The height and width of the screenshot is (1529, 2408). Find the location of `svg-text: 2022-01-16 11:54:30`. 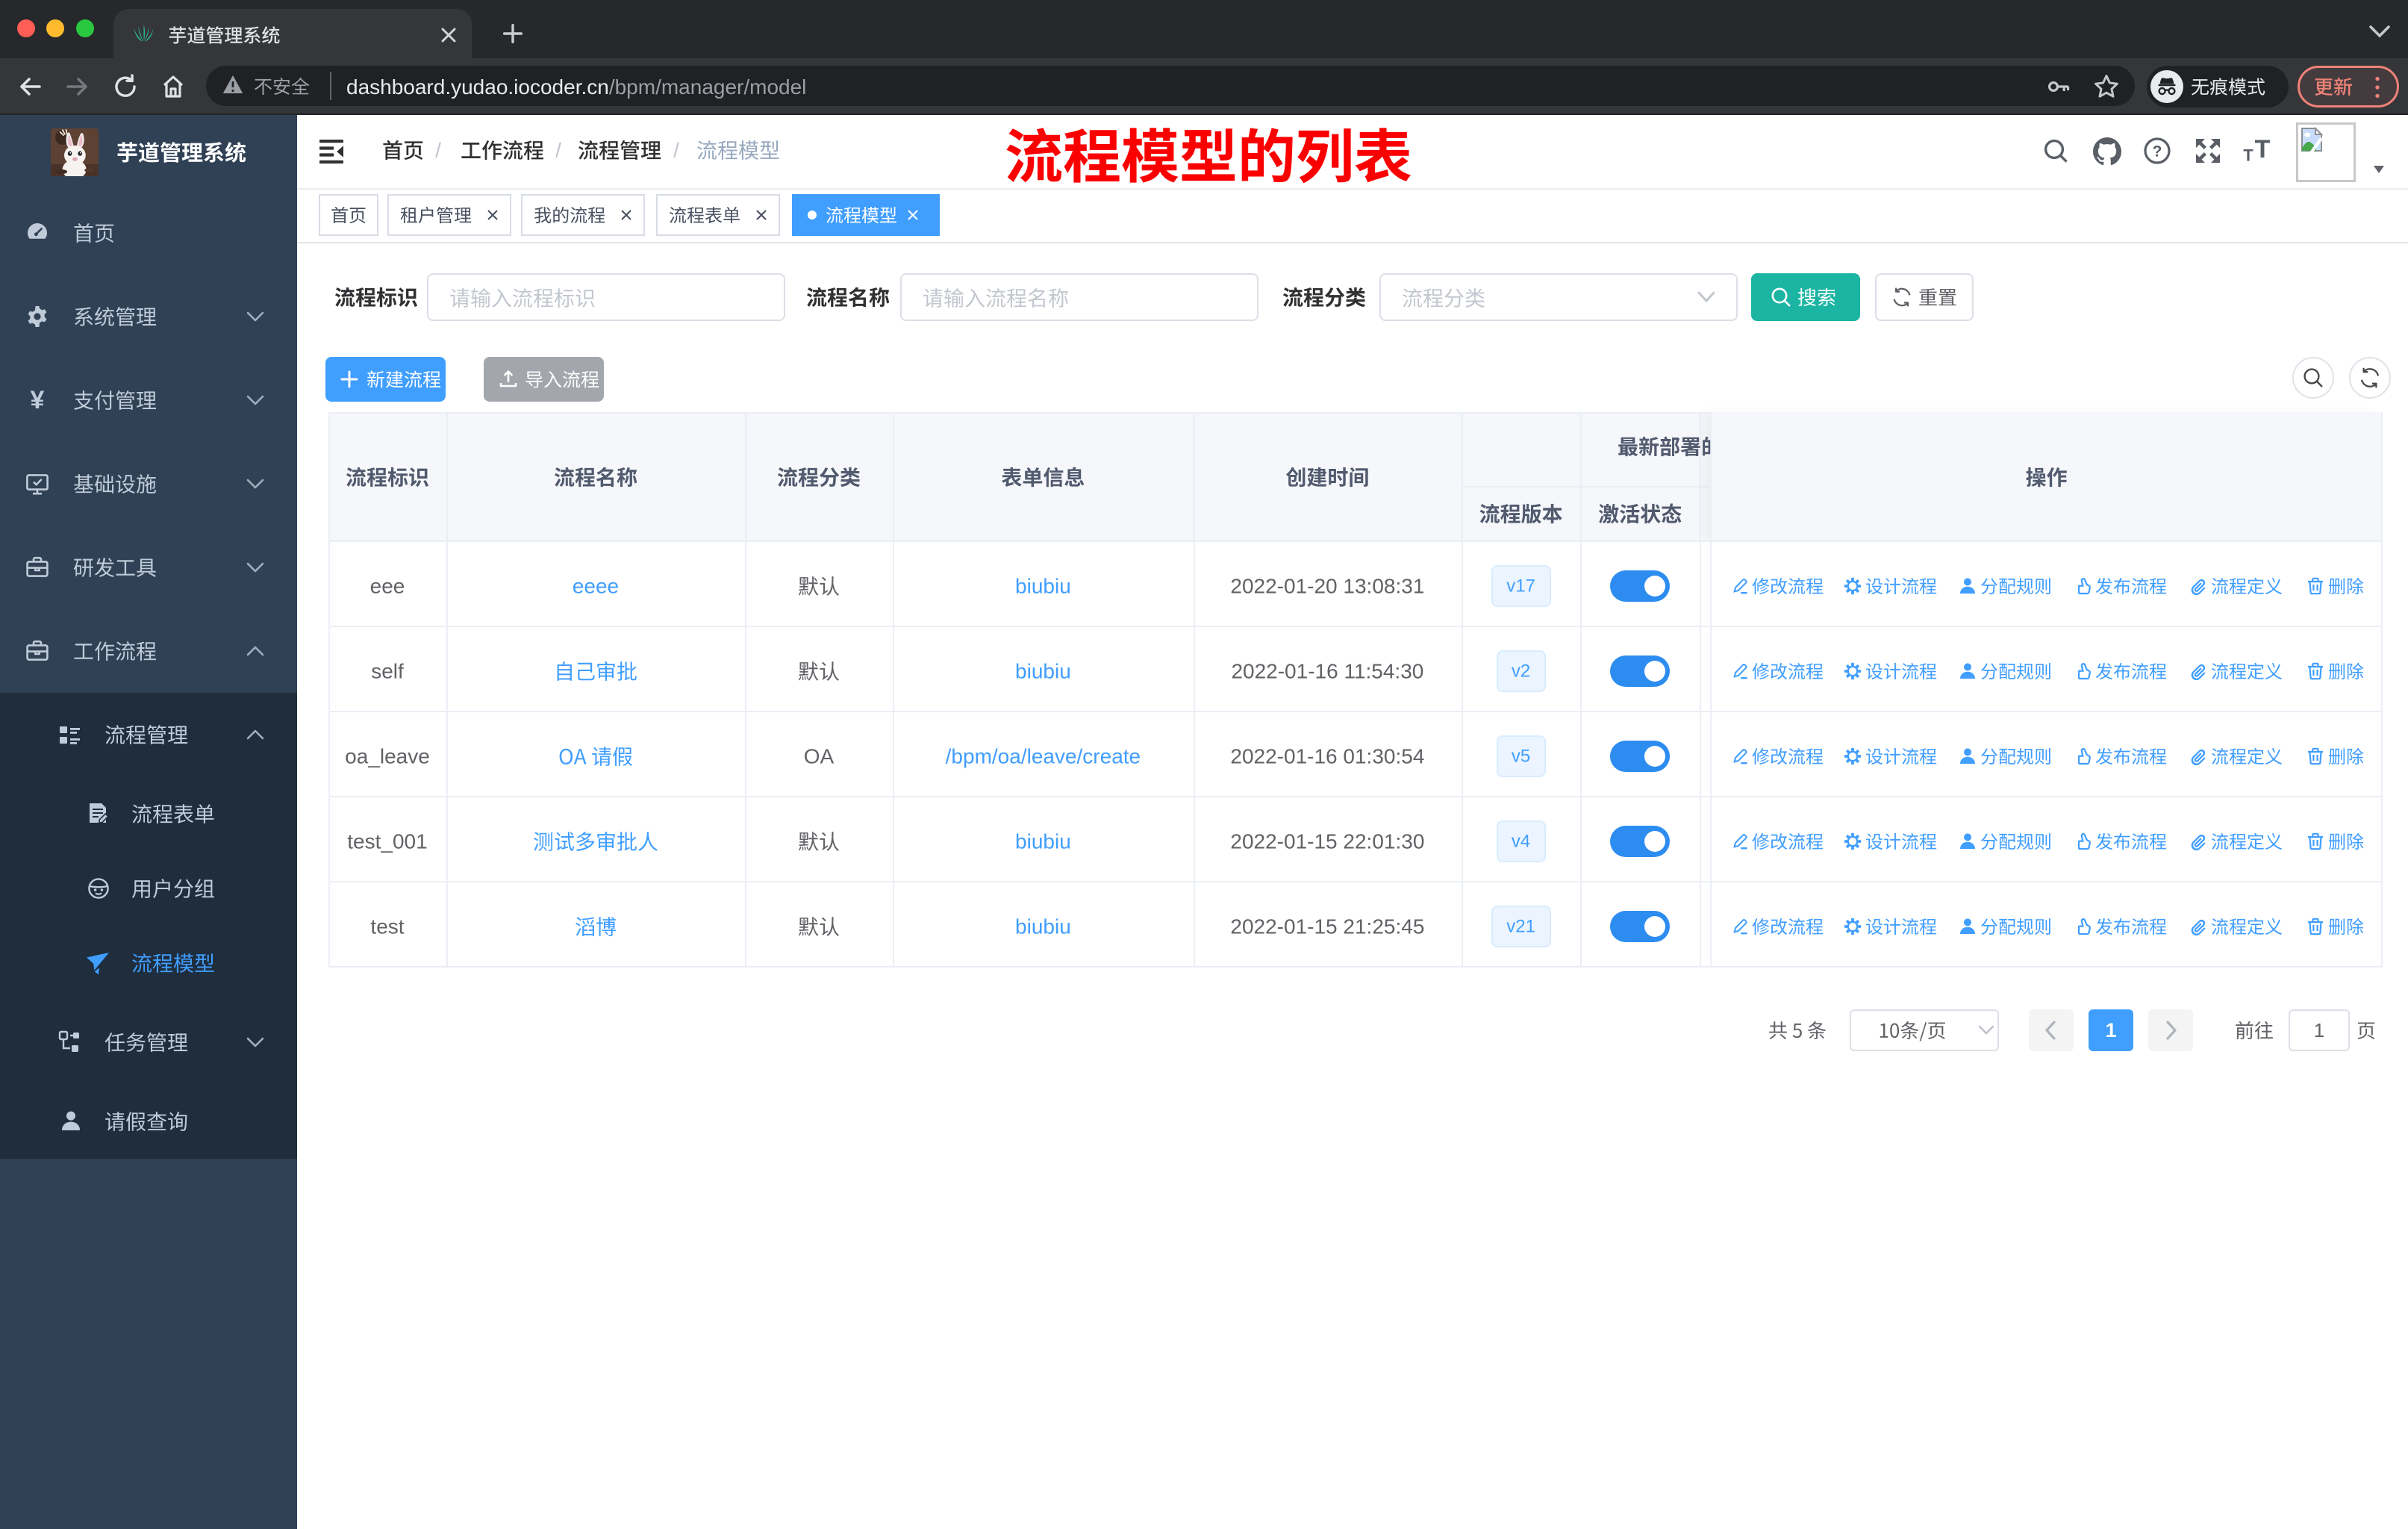

svg-text: 2022-01-16 11:54:30 is located at coordinates (1327, 672).